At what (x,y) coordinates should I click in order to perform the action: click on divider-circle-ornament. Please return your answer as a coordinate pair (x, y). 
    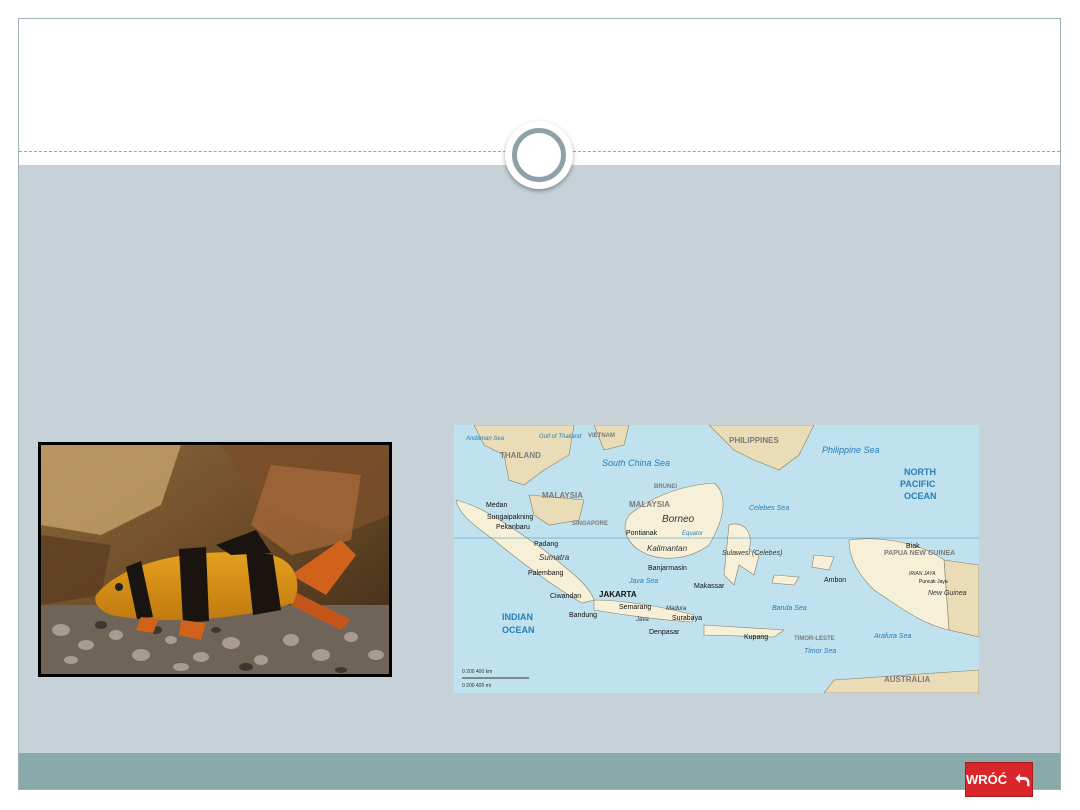
    Looking at the image, I should click on (539, 155).